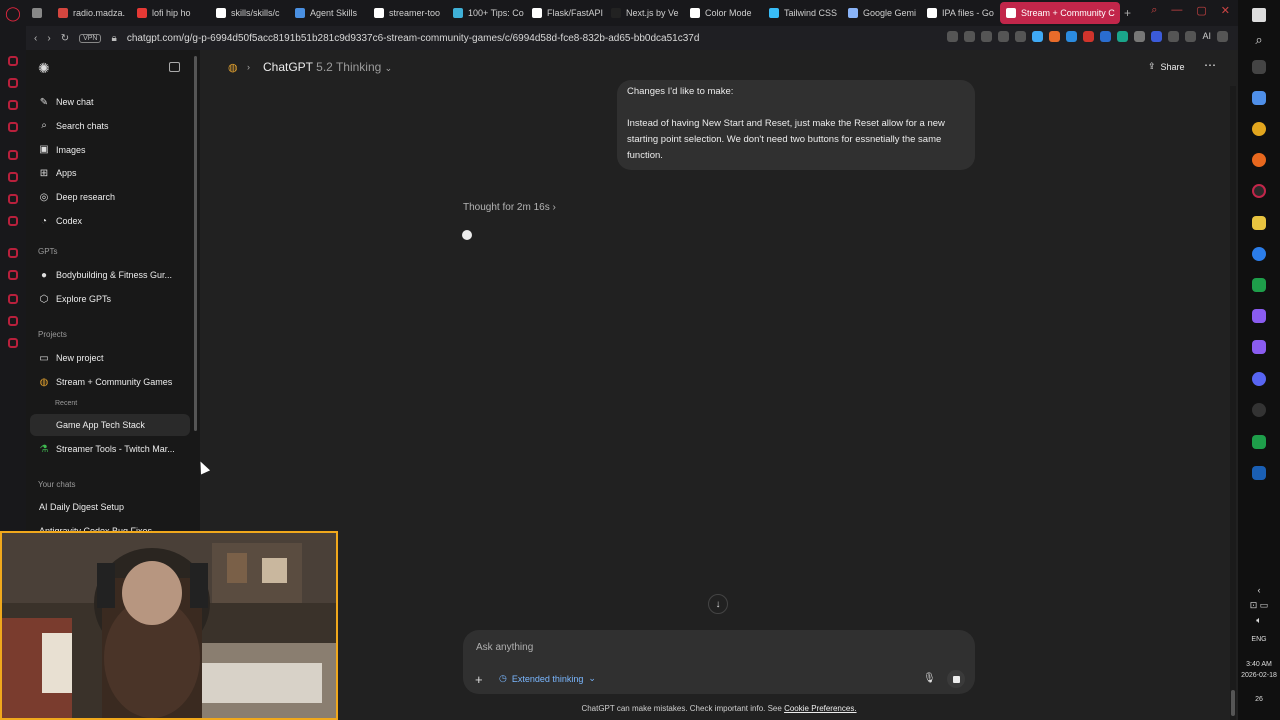  I want to click on close-window-button: ✕, so click(1225, 10).